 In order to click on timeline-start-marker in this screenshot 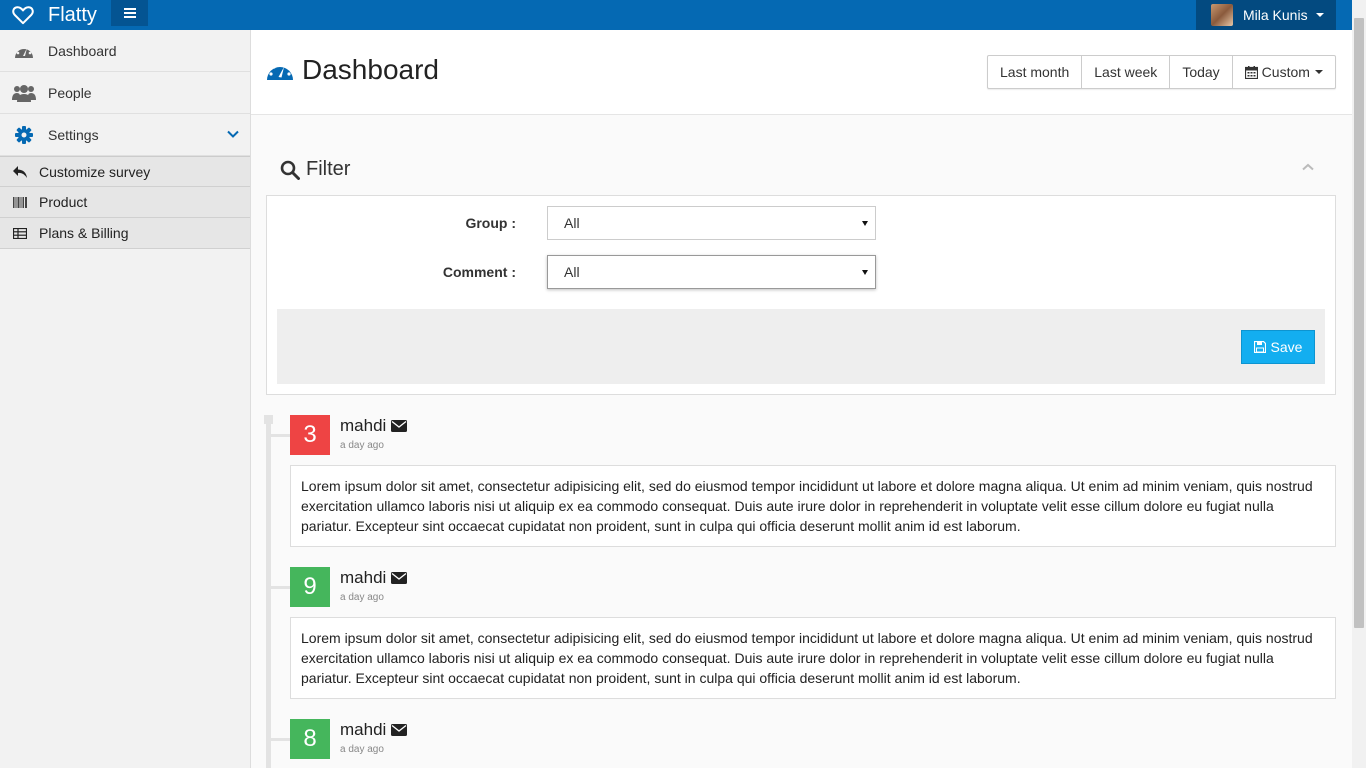, I will do `click(268, 419)`.